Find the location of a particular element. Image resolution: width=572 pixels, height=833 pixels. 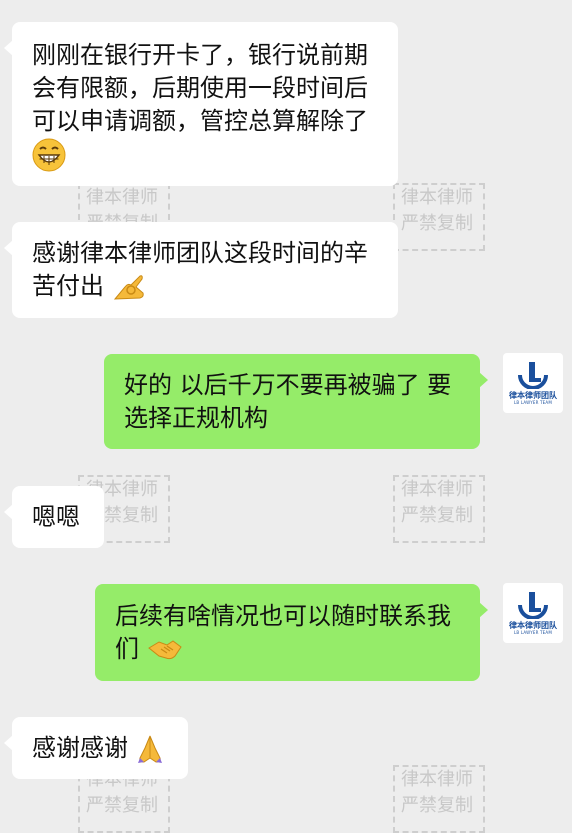

message-line: 刚刚在银行开卡了，银行说前期 is located at coordinates (200, 55).